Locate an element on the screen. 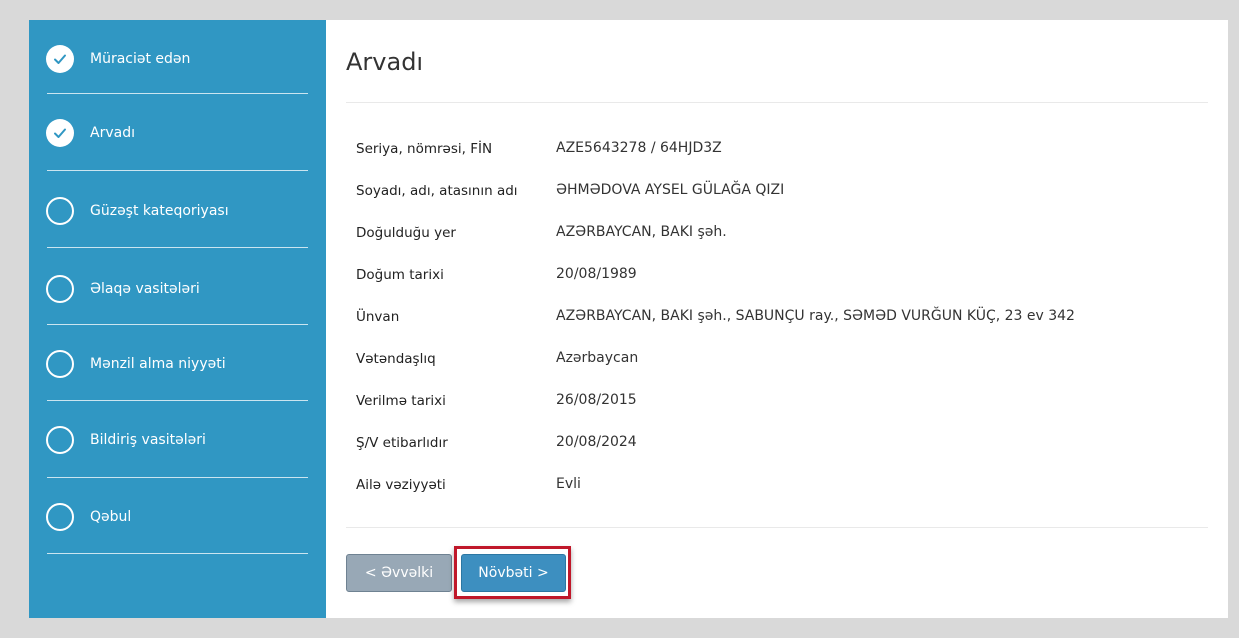 This screenshot has height=638, width=1239. field-value: ƏHMƏDOVA AYSEL GÜLAĞA QIZI is located at coordinates (670, 190).